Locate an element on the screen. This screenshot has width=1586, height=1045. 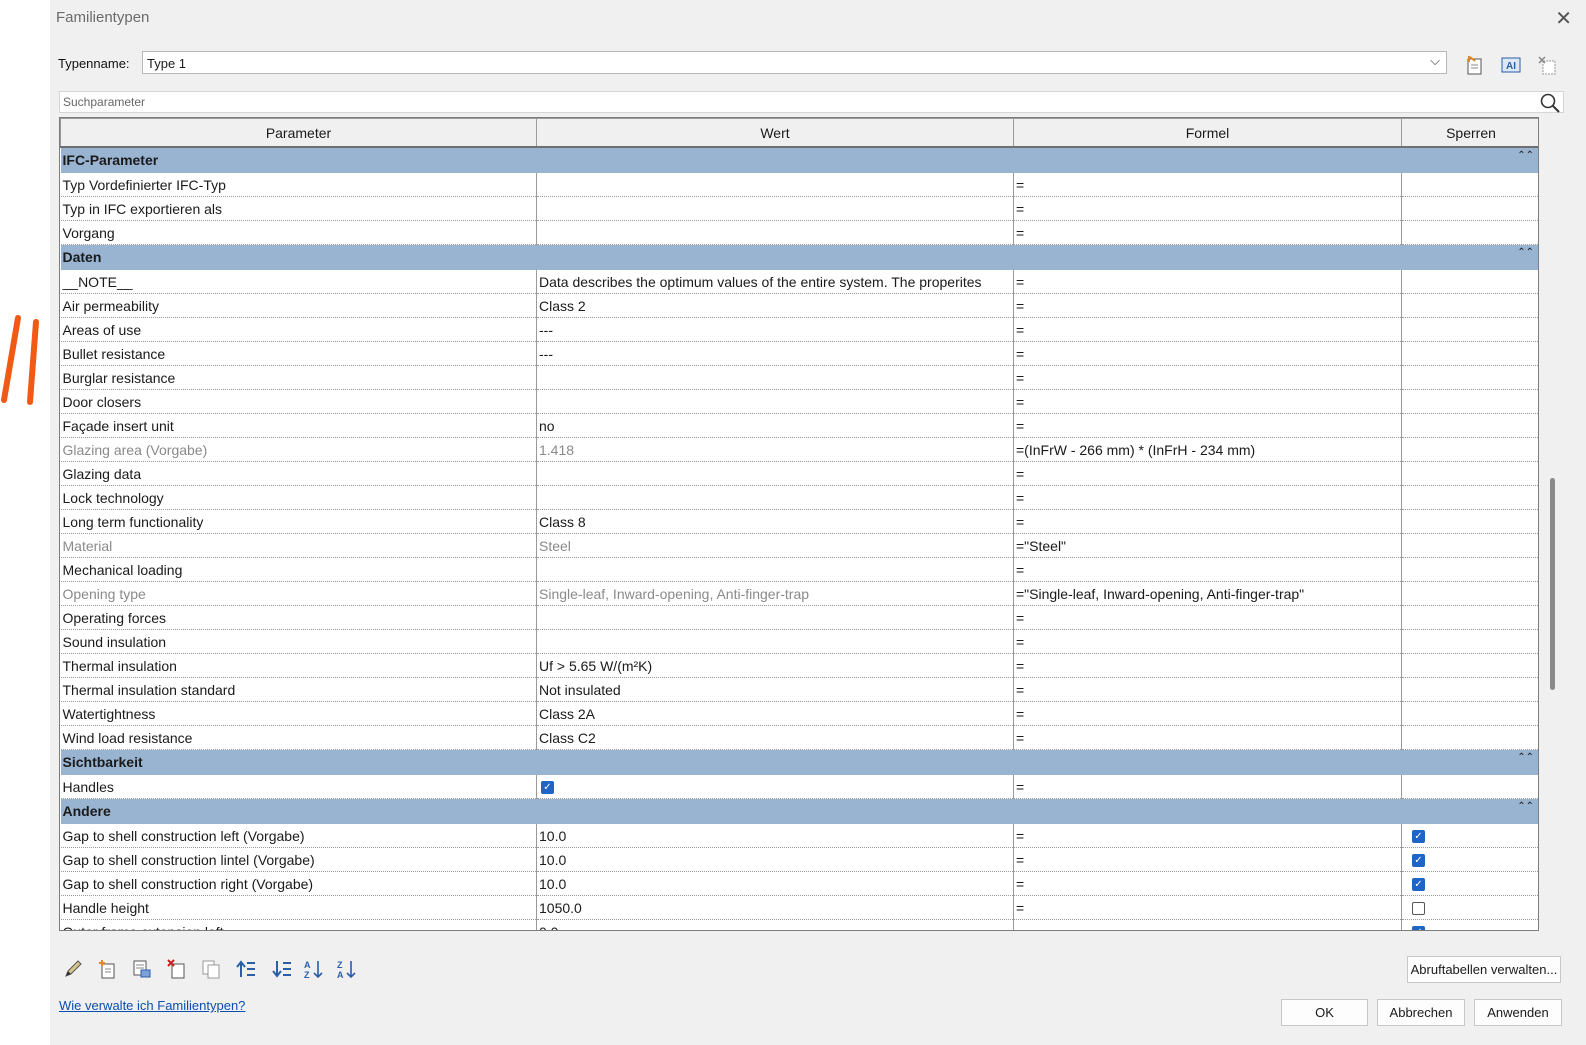
table-row: Bullet resistance --- = is located at coordinates (799, 353).